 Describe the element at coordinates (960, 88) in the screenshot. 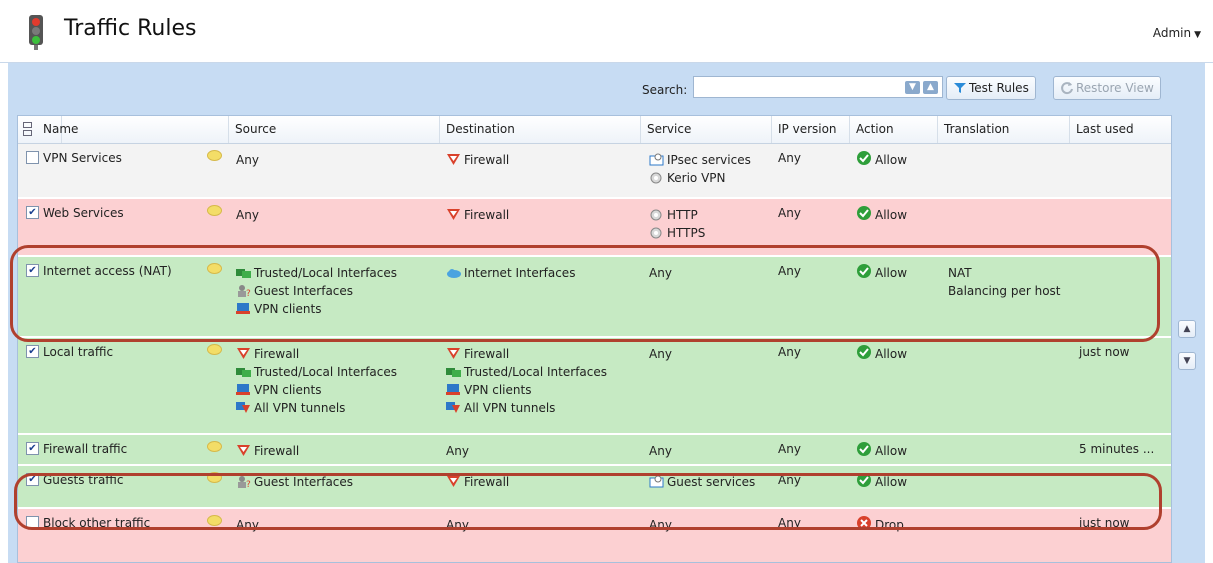

I see `filter-icon` at that location.